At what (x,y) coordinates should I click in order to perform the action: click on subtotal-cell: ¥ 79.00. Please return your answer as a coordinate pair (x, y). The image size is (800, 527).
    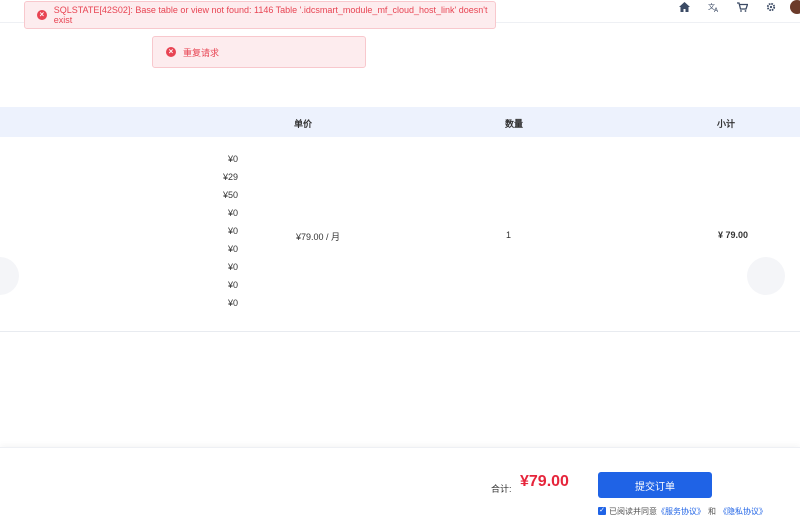
    Looking at the image, I should click on (733, 235).